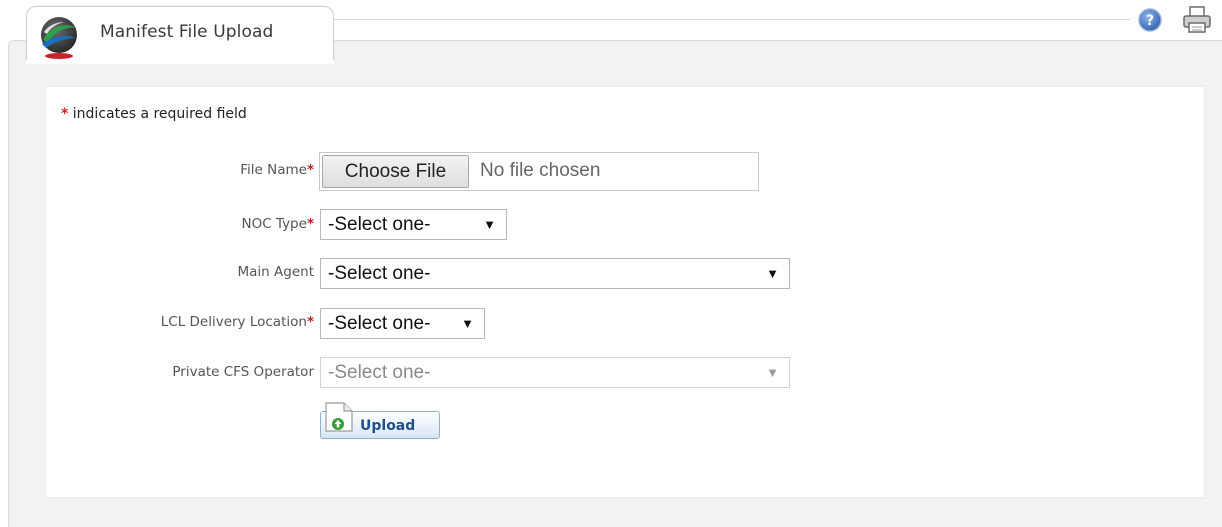 The height and width of the screenshot is (527, 1222). What do you see at coordinates (379, 323) in the screenshot?
I see `lcl-delivery-location-selected-value: -Select one-` at bounding box center [379, 323].